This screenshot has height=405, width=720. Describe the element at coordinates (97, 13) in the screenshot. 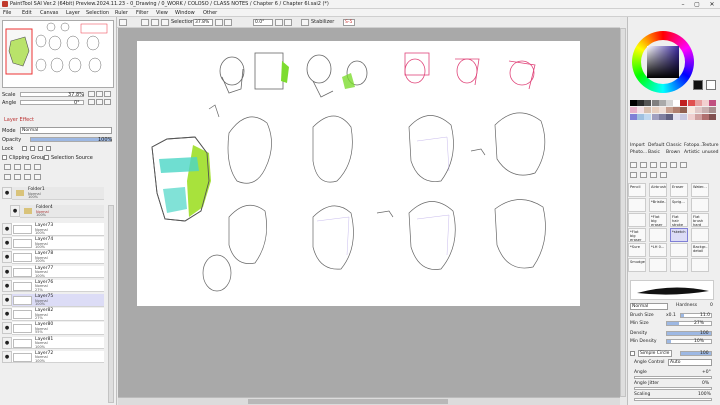

I see `menu-selection: Selection` at that location.